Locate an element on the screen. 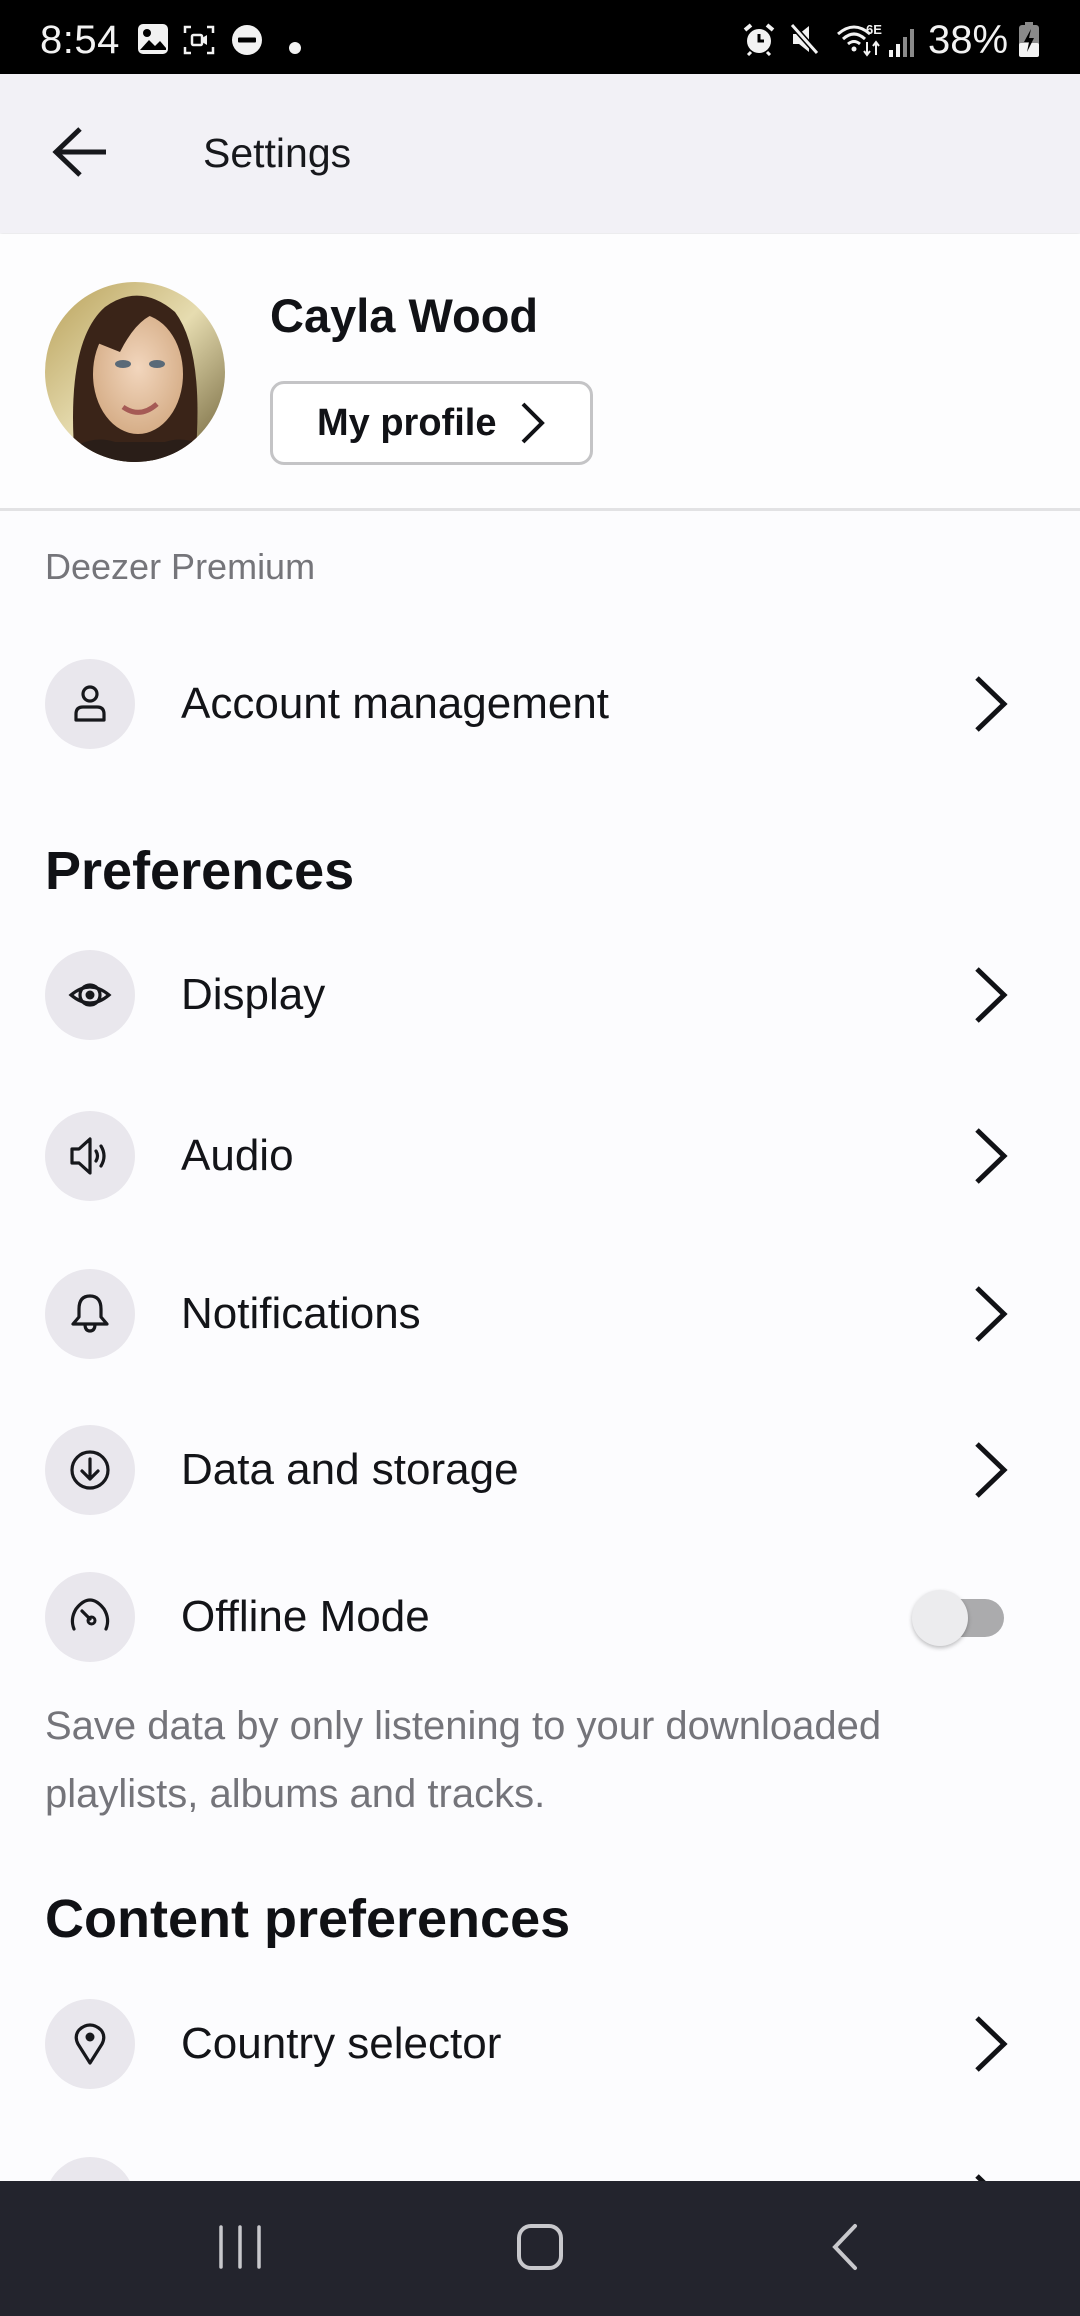 The image size is (1080, 2316). settings-row-account-management: Account management is located at coordinates (540, 704).